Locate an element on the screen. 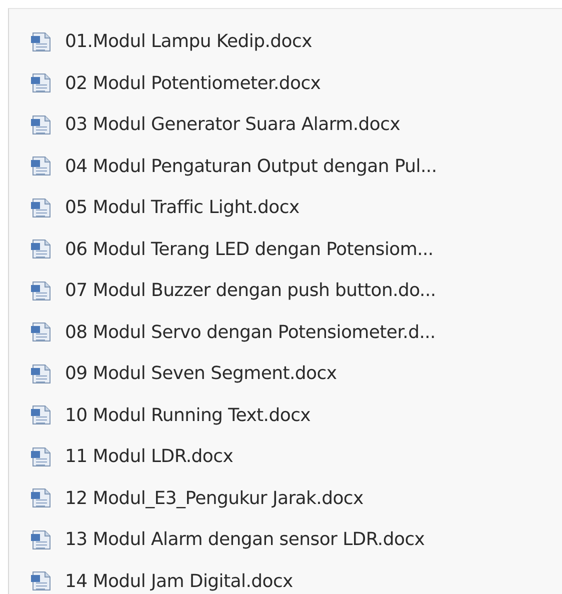  file-name: 03 Modul Generator Suara Alarm.docx is located at coordinates (232, 125).